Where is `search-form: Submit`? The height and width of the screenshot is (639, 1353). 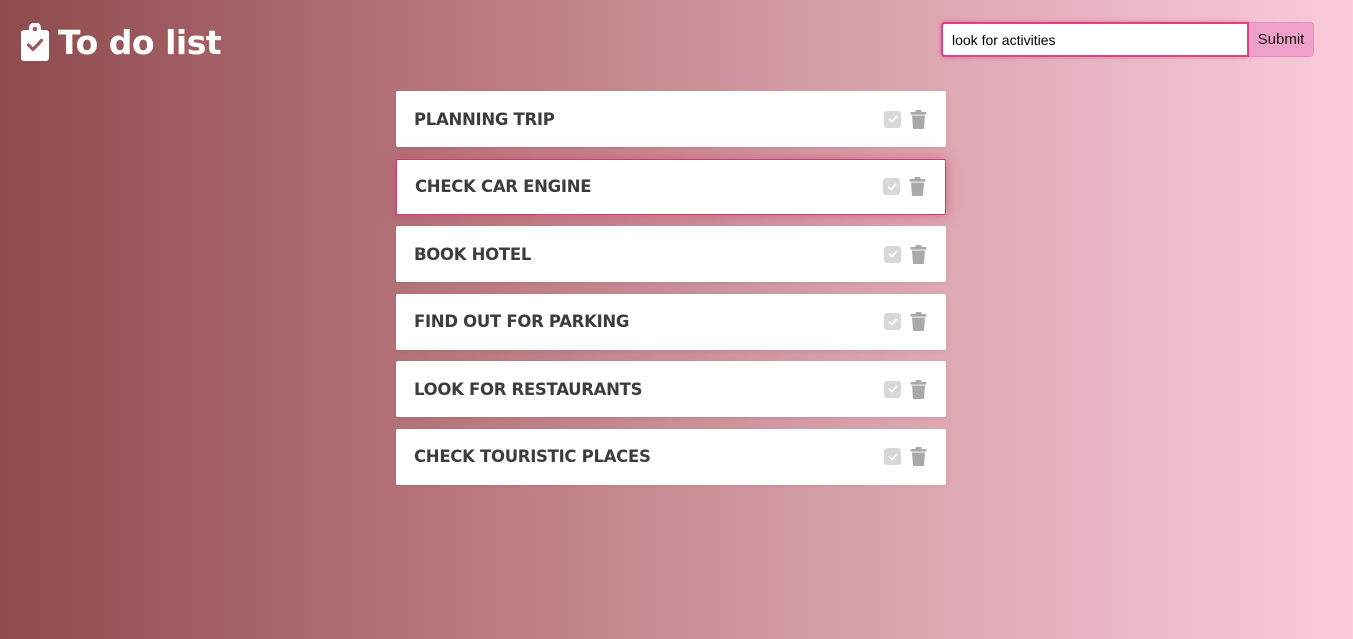
search-form: Submit is located at coordinates (1127, 39).